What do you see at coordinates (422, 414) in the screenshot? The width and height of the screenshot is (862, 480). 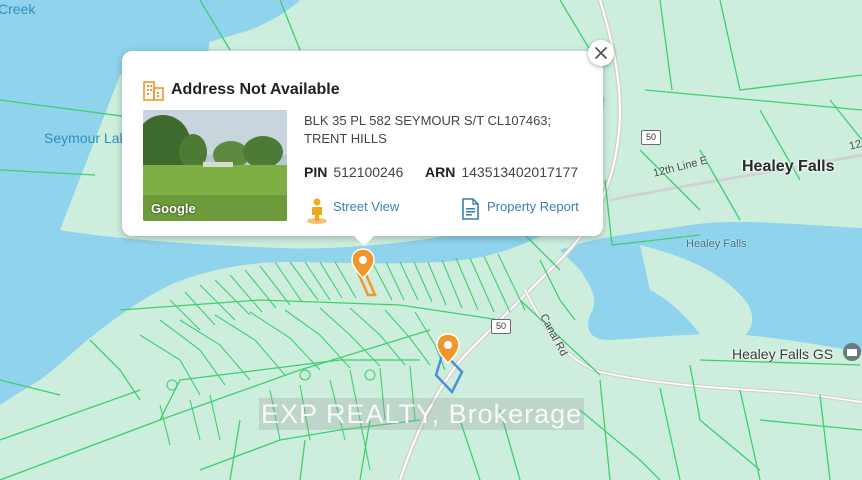 I see `brokerage-watermark: EXP REALTY, Brokerage` at bounding box center [422, 414].